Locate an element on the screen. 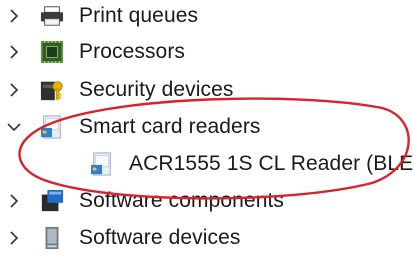 The height and width of the screenshot is (257, 414). tree-item-security-devices: Security devices is located at coordinates (120, 90).